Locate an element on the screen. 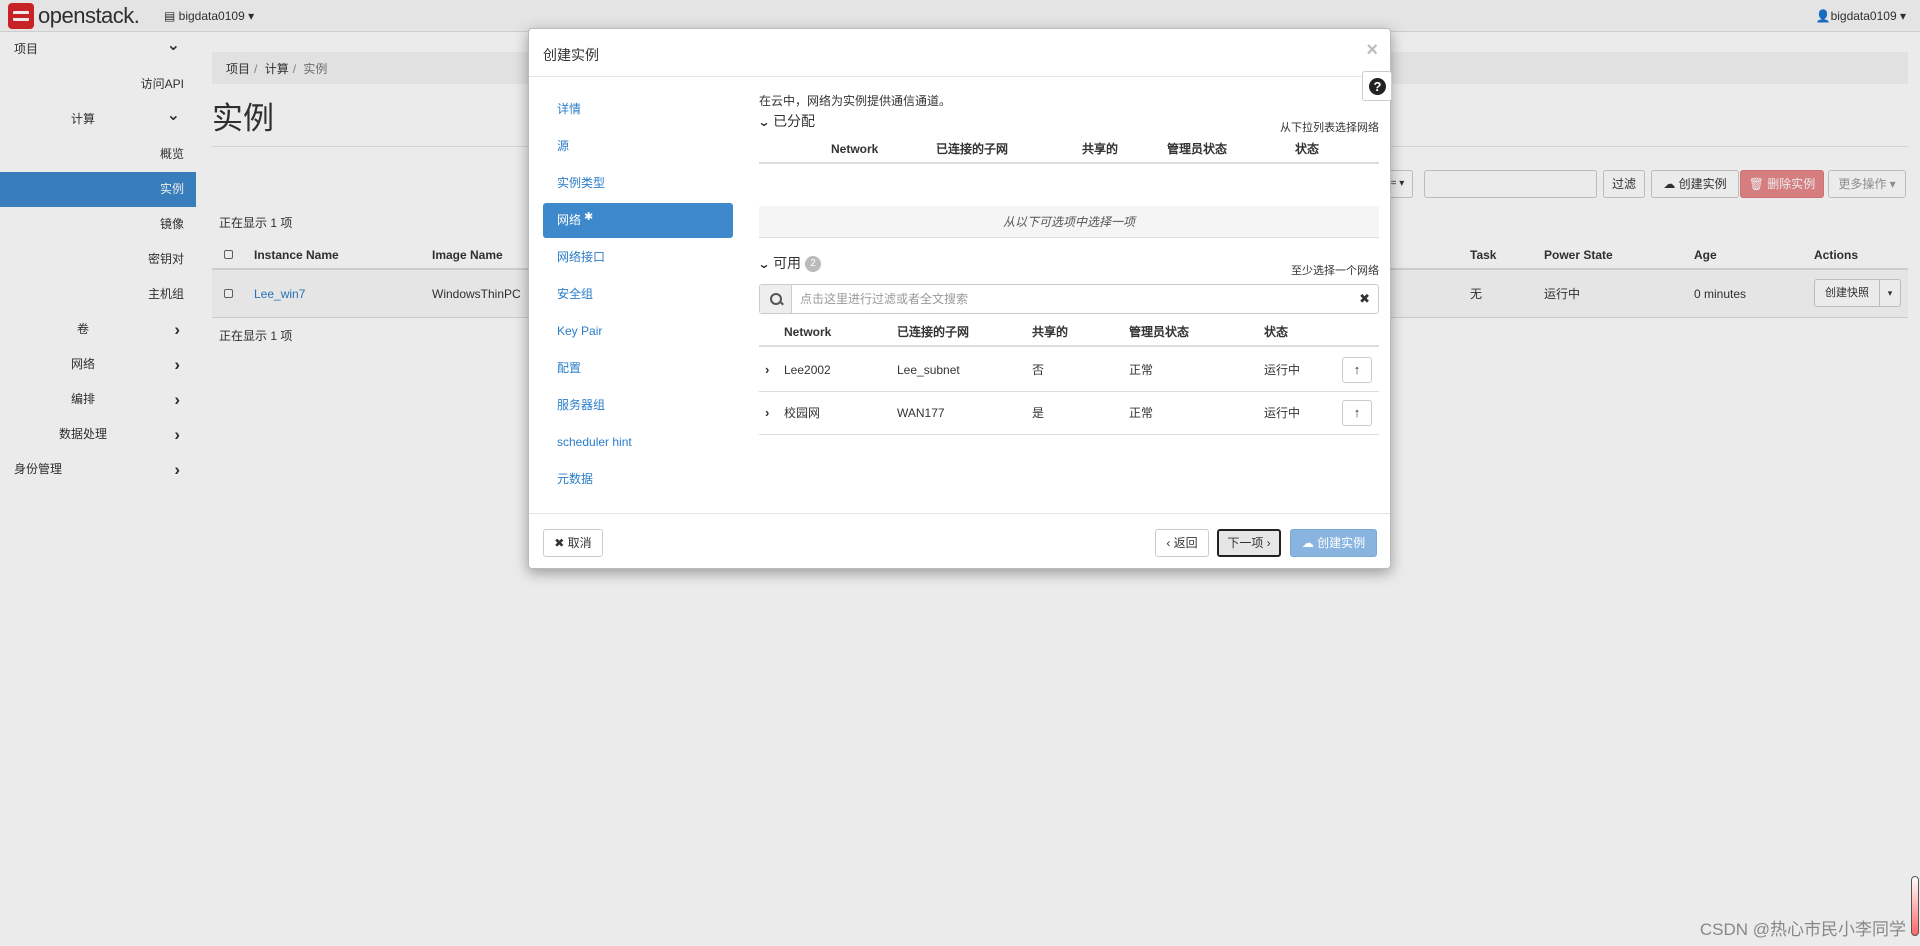 This screenshot has height=946, width=1920. wizard-step-label: Key Pair is located at coordinates (580, 331).